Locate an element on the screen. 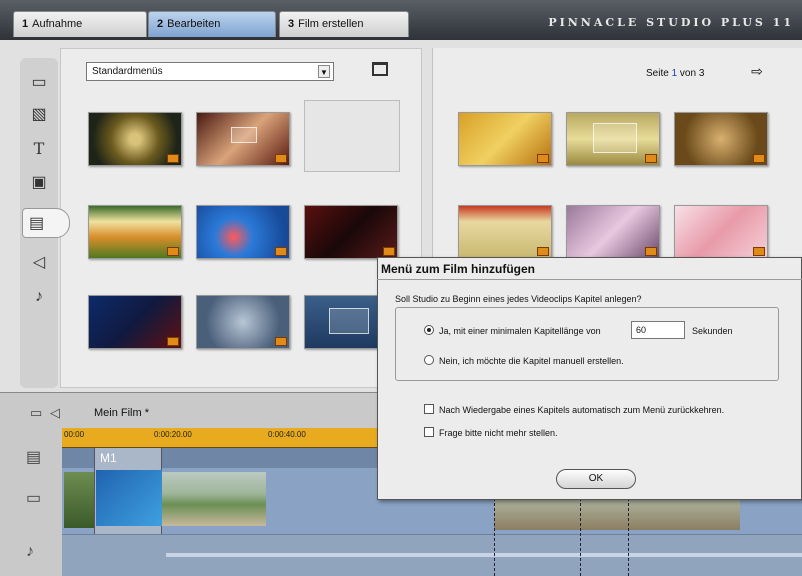 The width and height of the screenshot is (802, 576). tab-label: Aufnahme is located at coordinates (57, 24).